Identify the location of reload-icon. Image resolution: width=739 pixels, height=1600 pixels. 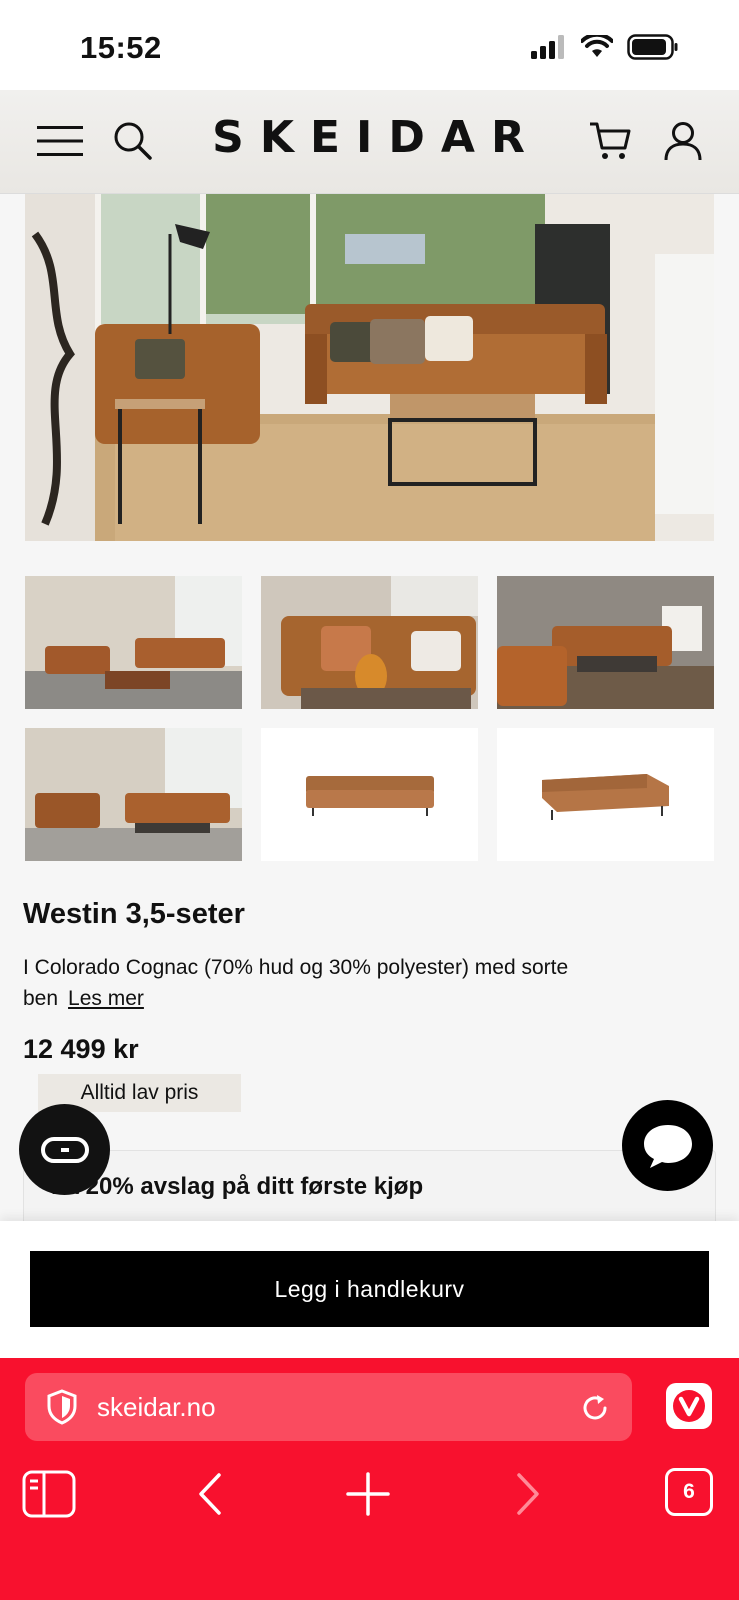
(595, 1408).